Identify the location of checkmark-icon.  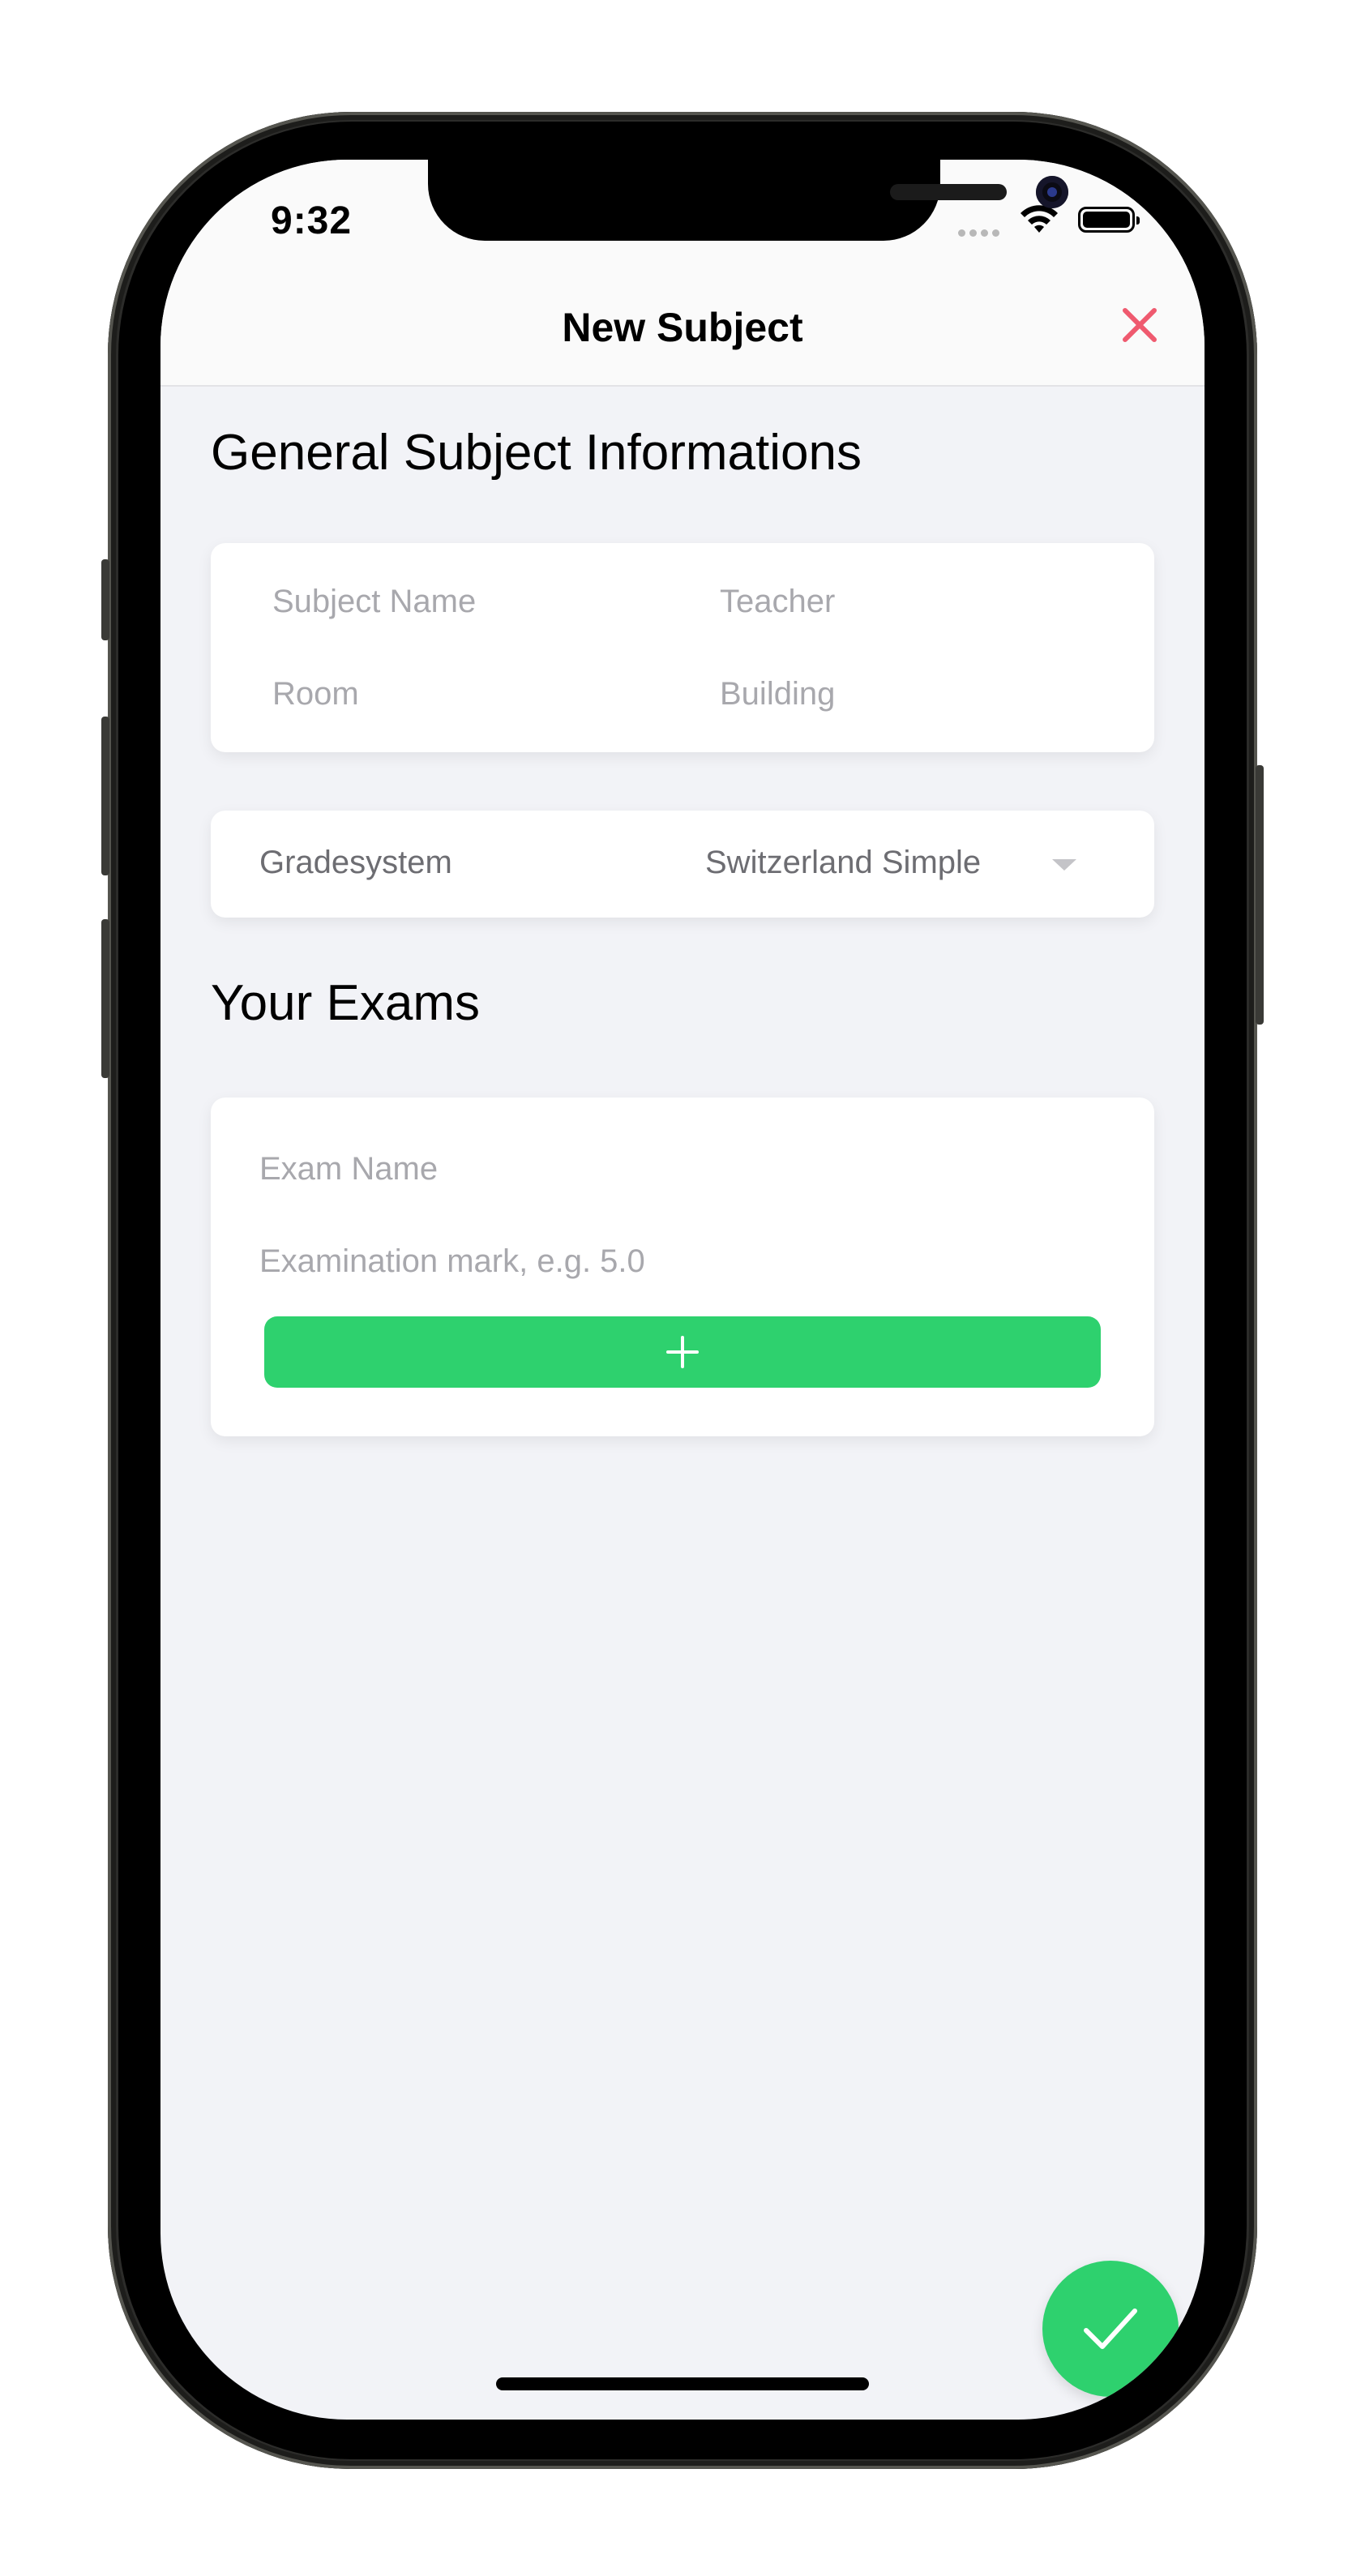
(1110, 2329).